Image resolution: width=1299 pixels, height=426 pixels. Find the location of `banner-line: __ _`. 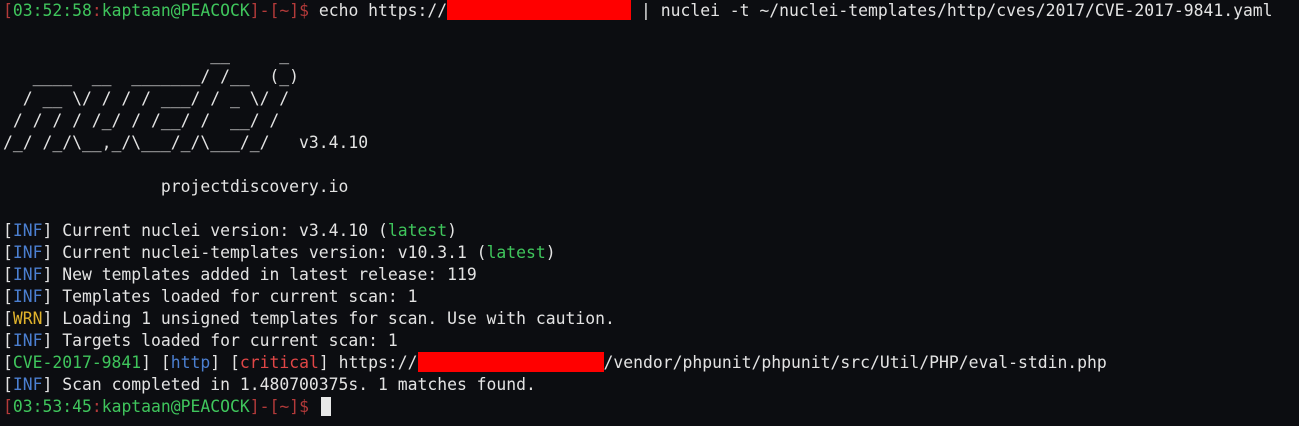

banner-line: __ _ is located at coordinates (146, 54).